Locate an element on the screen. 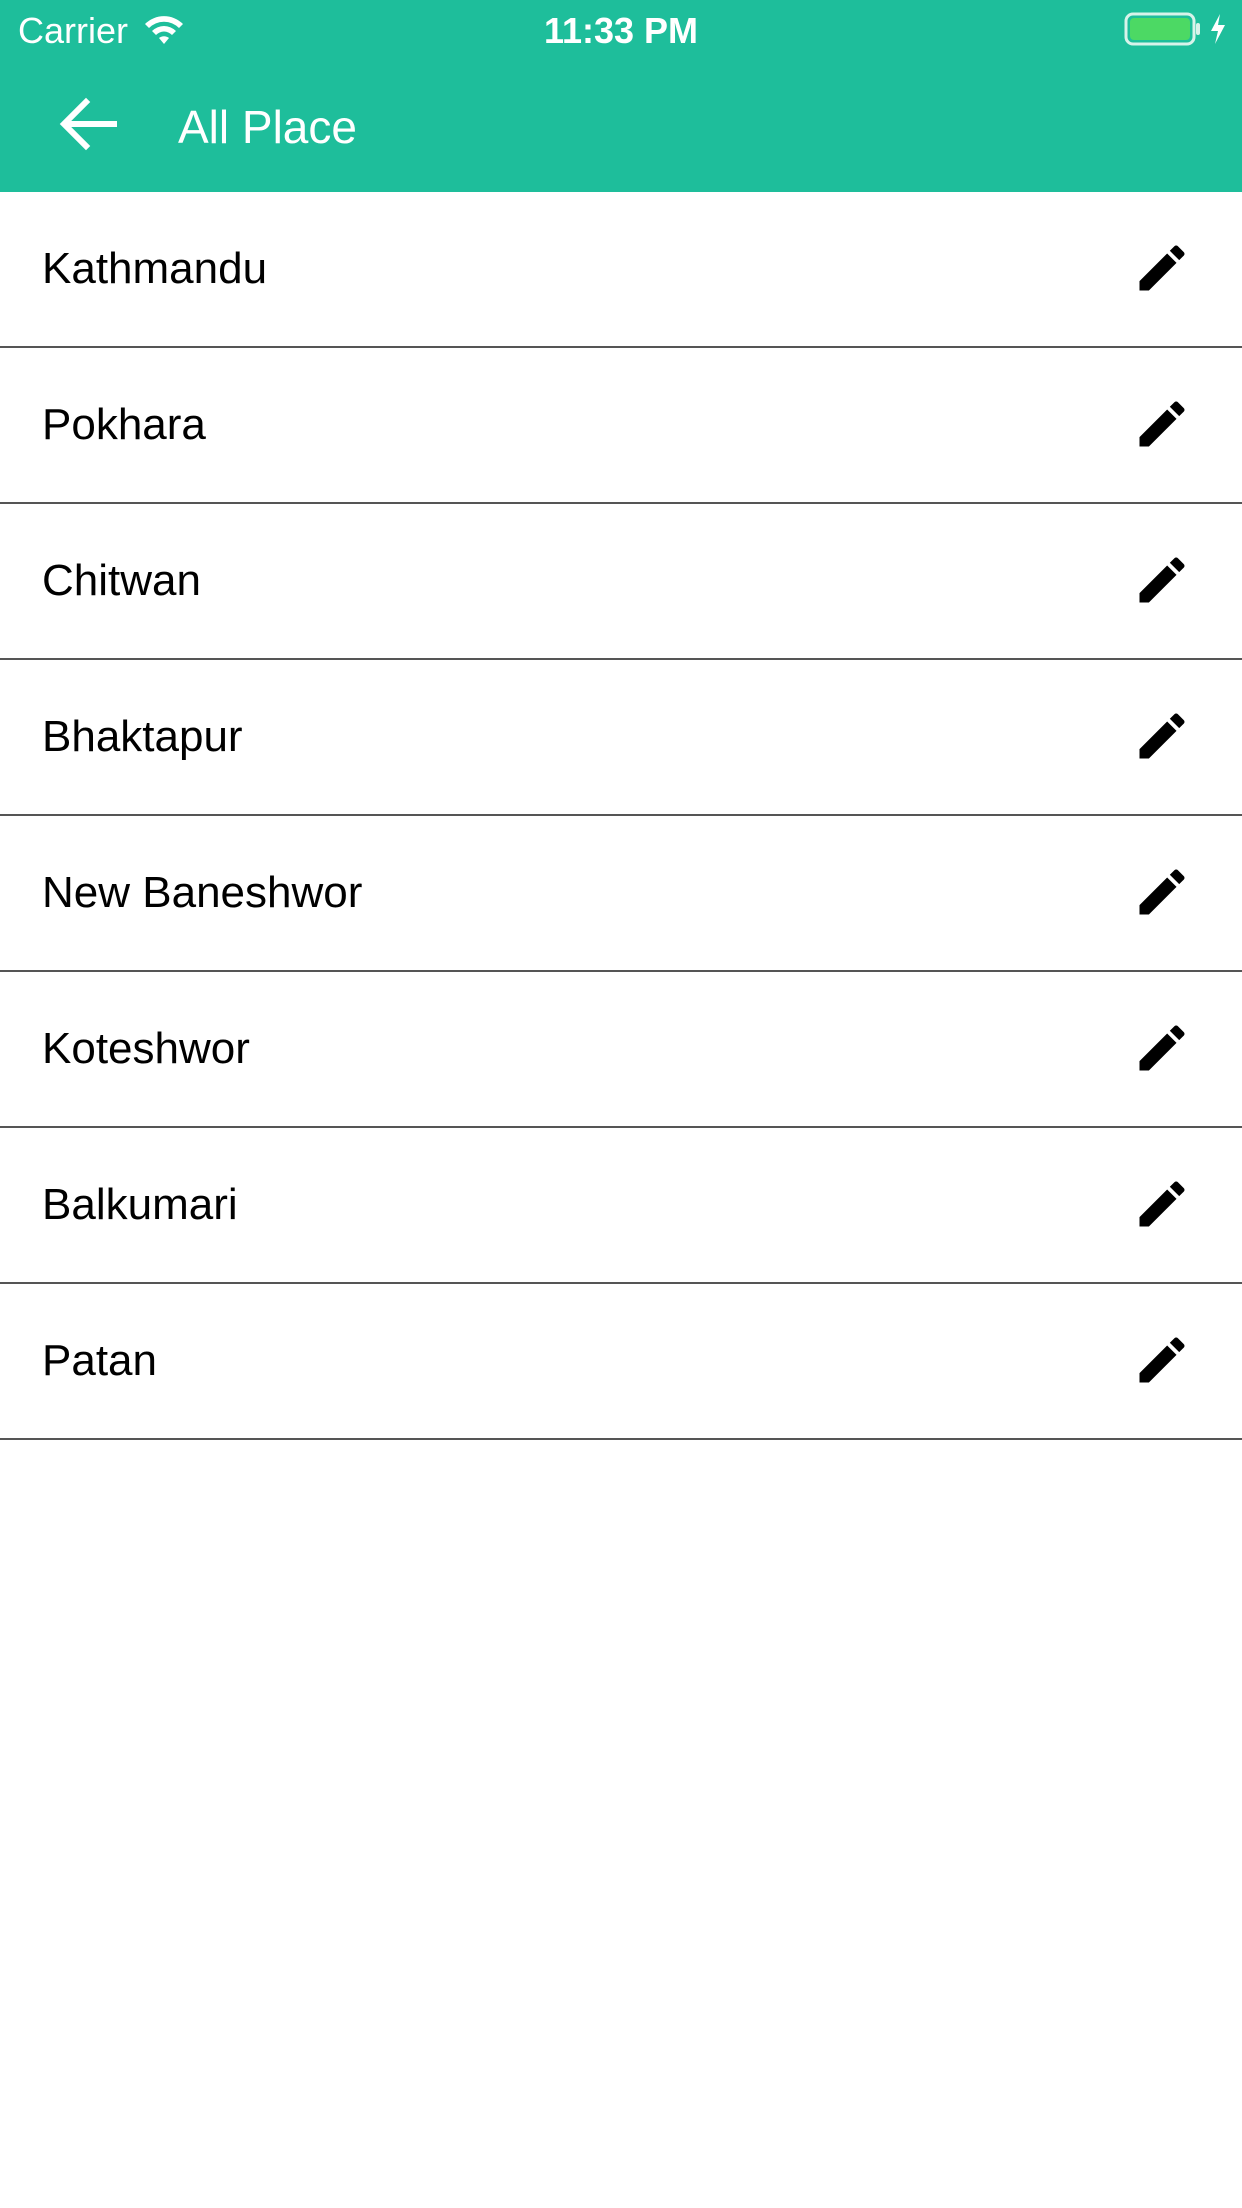 The image size is (1242, 2208). list-item-chitwan: Chitwan is located at coordinates (621, 582).